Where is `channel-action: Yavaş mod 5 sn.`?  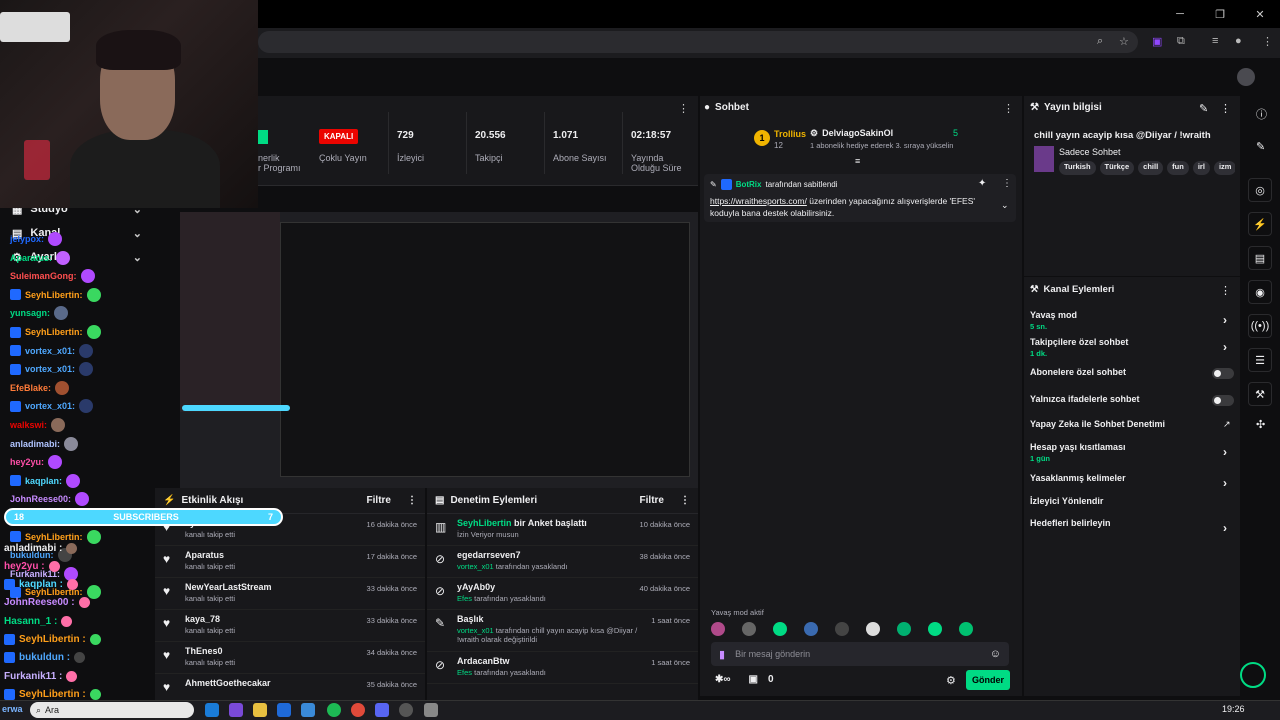
channel-action: Yavaş mod 5 sn. is located at coordinates (1053, 320).